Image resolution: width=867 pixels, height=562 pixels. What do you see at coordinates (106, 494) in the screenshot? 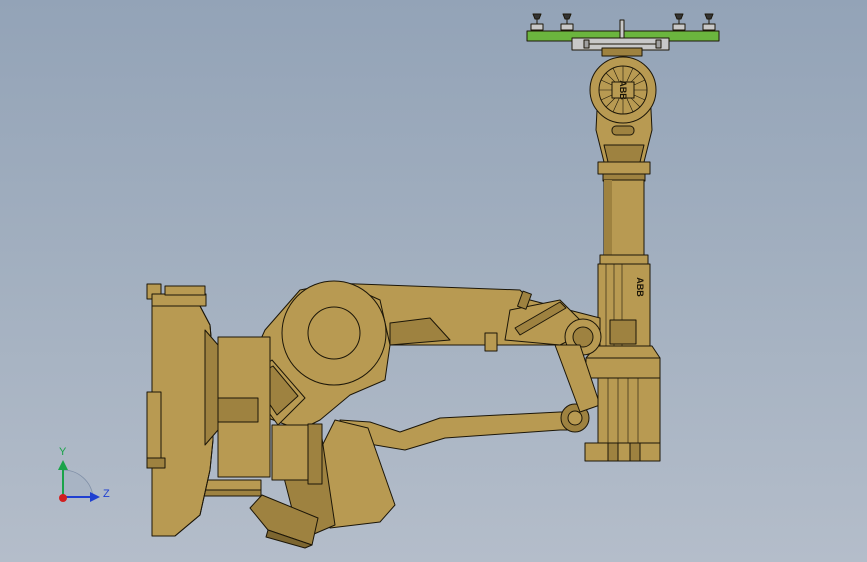
I see `z-axis-label: Z` at bounding box center [106, 494].